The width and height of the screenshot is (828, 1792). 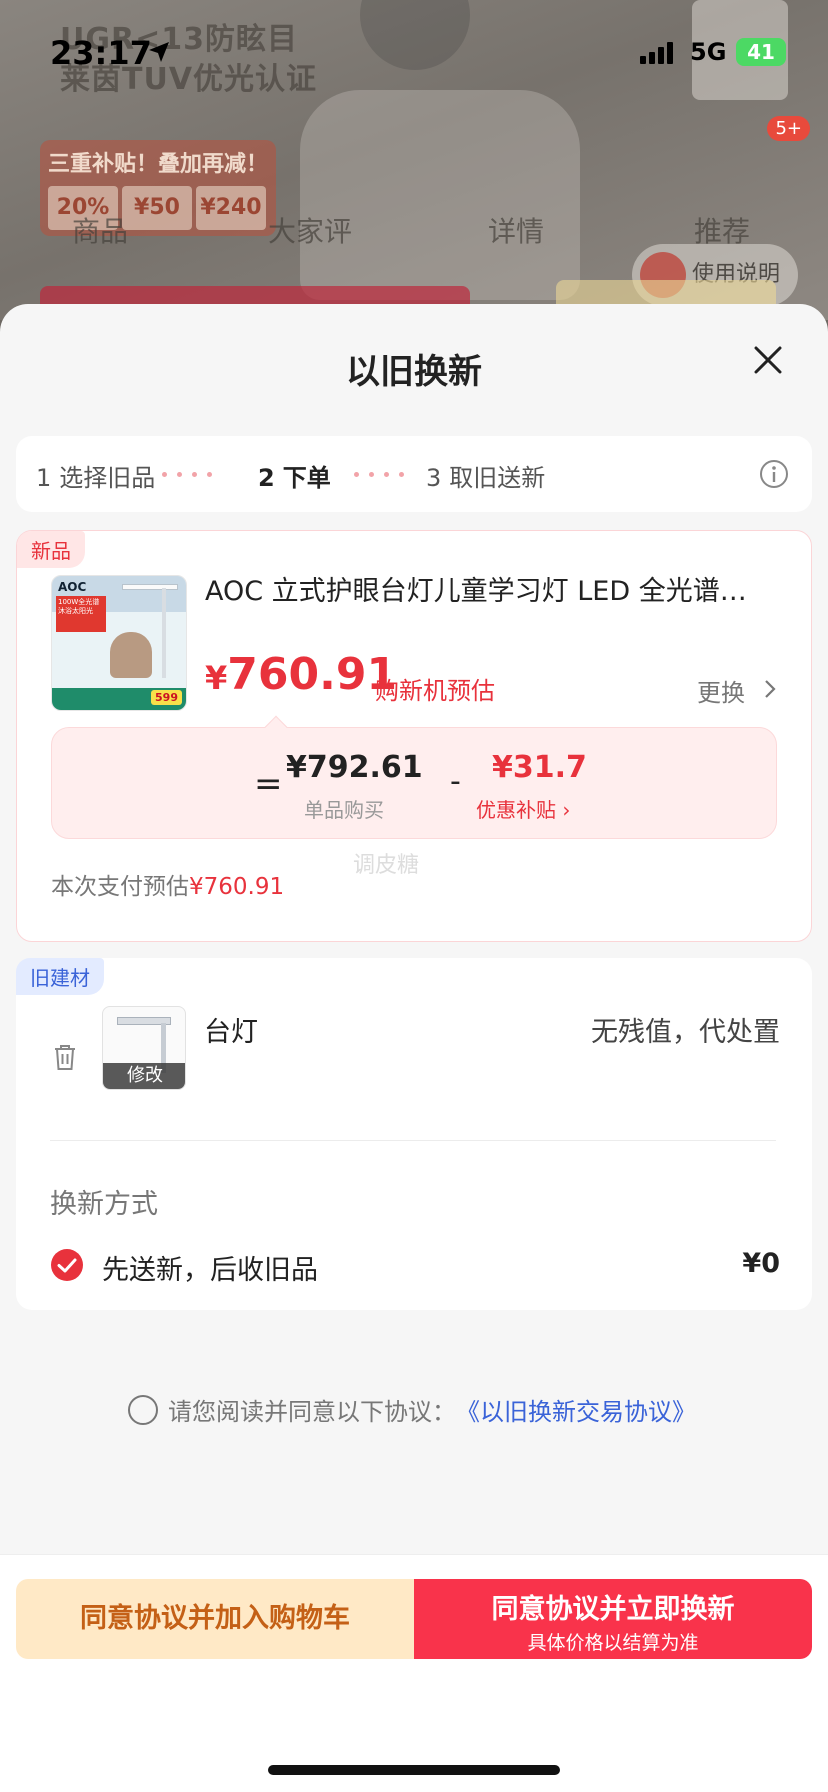 What do you see at coordinates (143, 1409) in the screenshot?
I see `agreement-radio` at bounding box center [143, 1409].